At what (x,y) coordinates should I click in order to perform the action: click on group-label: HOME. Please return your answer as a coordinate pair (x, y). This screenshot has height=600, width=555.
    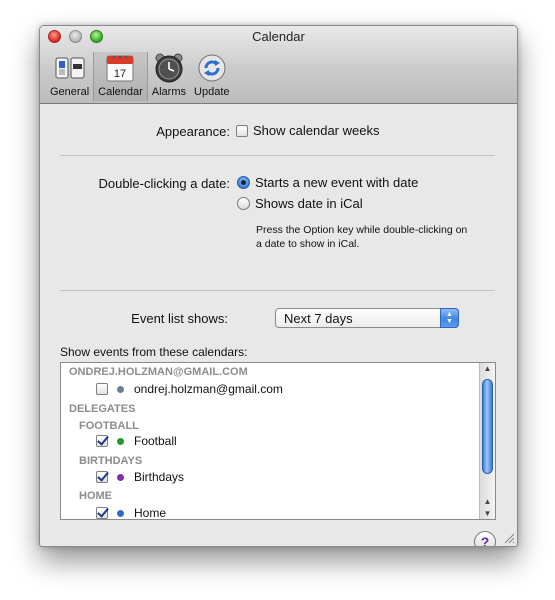
    Looking at the image, I should click on (95, 496).